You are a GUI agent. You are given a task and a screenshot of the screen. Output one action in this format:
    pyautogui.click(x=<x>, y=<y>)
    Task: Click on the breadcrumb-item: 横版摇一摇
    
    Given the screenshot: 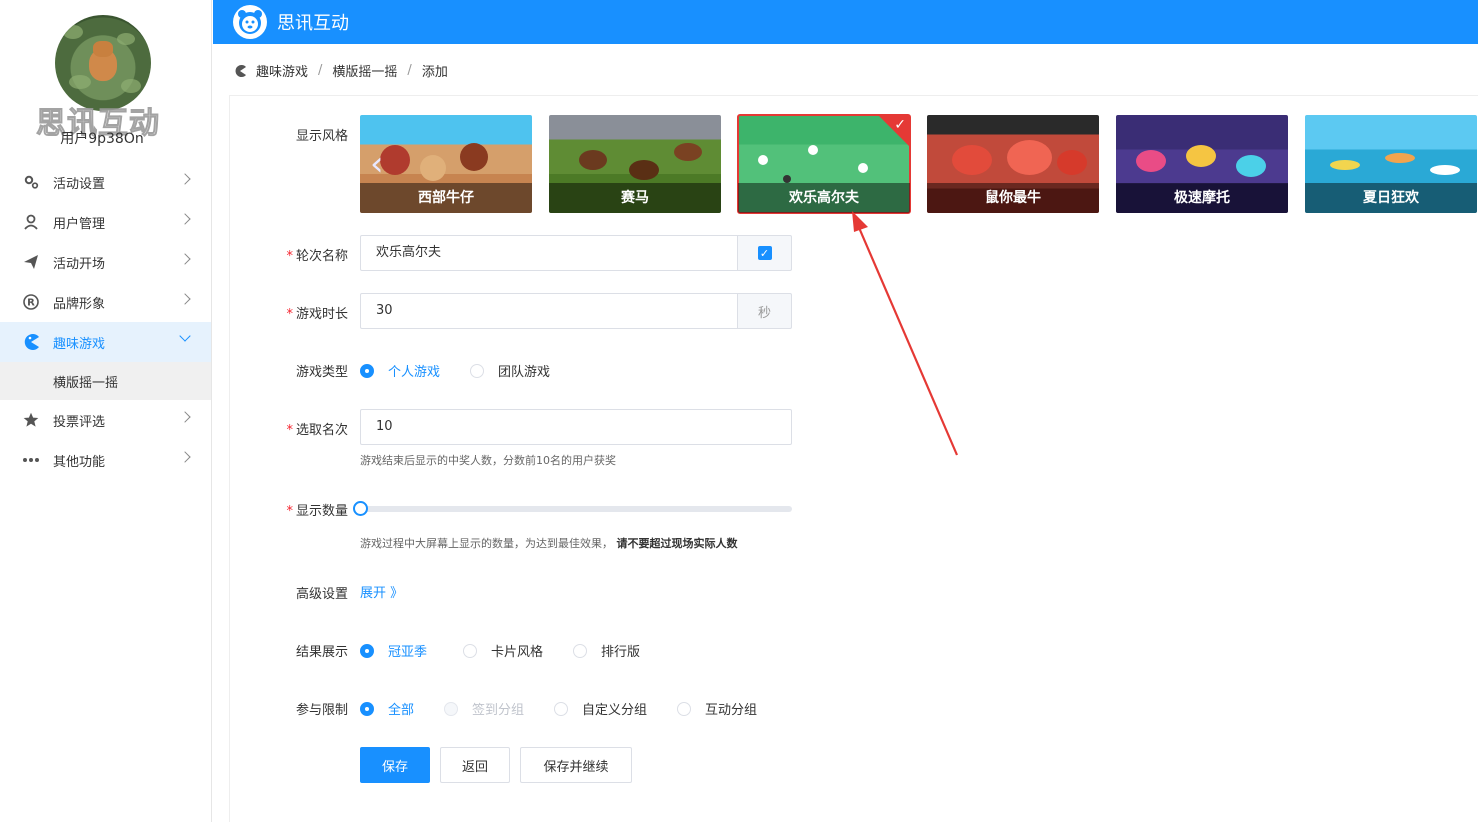 What is the action you would take?
    pyautogui.click(x=364, y=70)
    